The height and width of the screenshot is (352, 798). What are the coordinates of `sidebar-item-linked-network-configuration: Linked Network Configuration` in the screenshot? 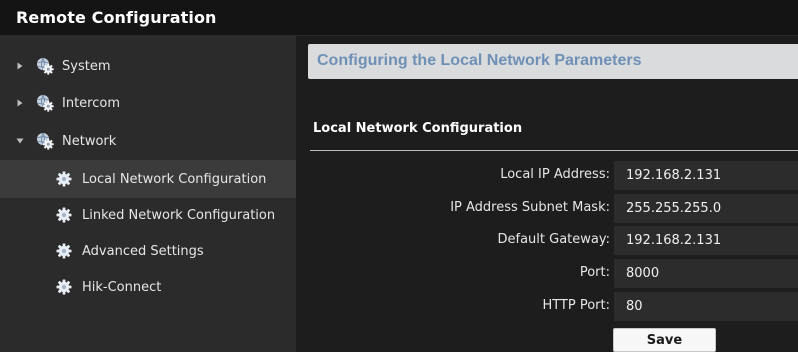 It's located at (148, 215).